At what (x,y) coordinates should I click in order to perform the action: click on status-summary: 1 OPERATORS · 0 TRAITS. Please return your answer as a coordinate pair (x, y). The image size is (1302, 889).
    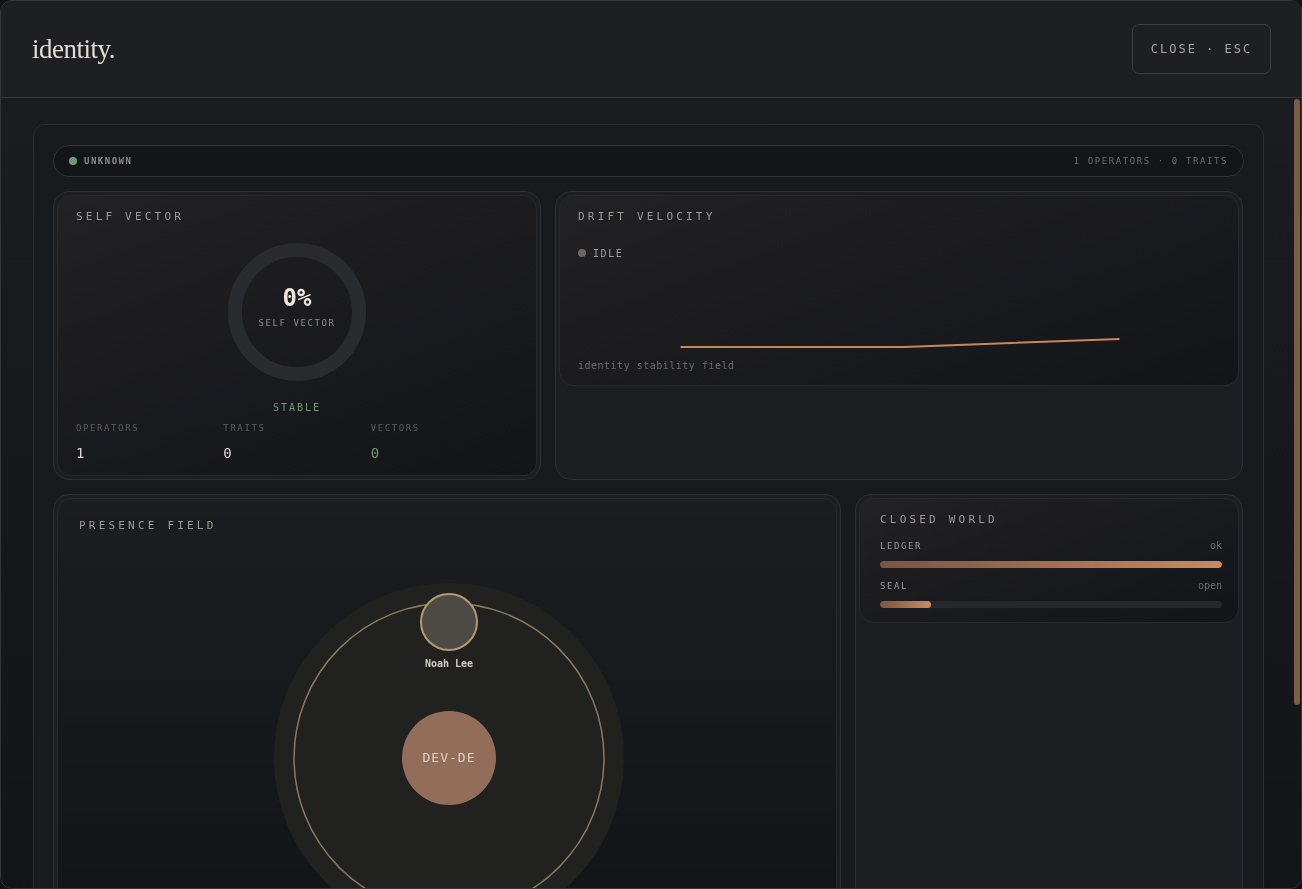
    Looking at the image, I should click on (1150, 160).